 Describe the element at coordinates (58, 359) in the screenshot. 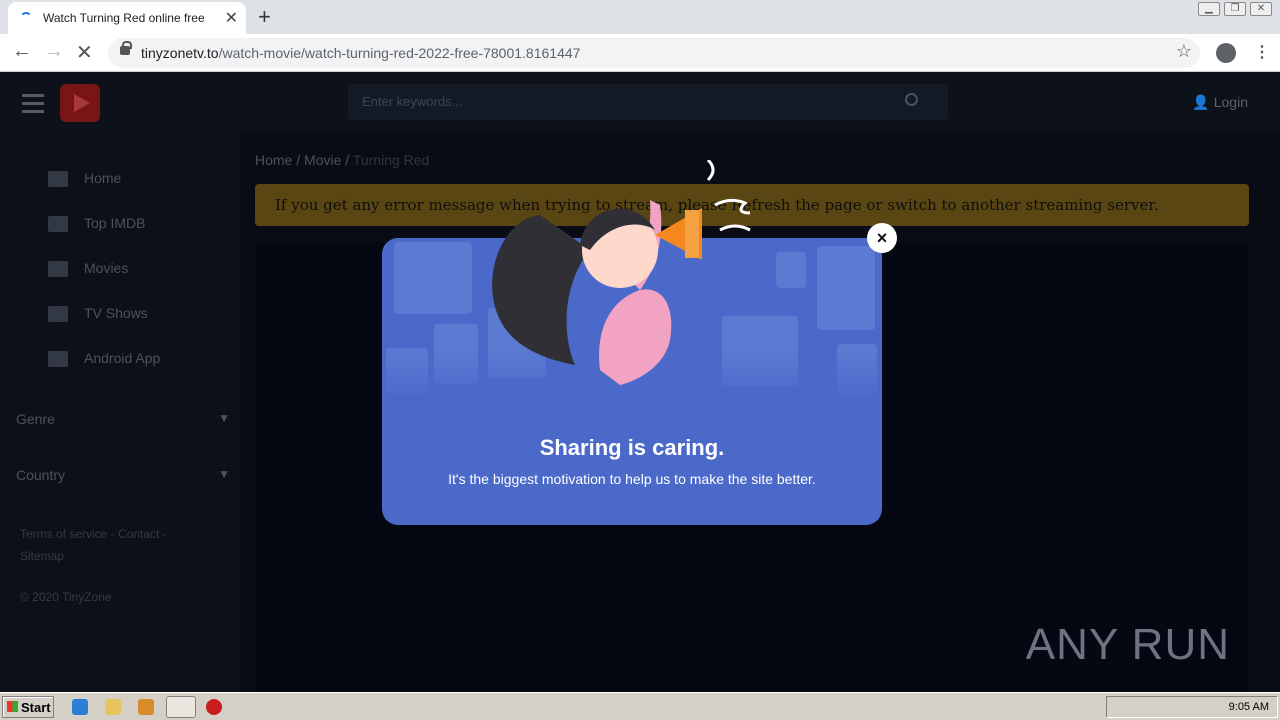

I see `android-icon` at that location.